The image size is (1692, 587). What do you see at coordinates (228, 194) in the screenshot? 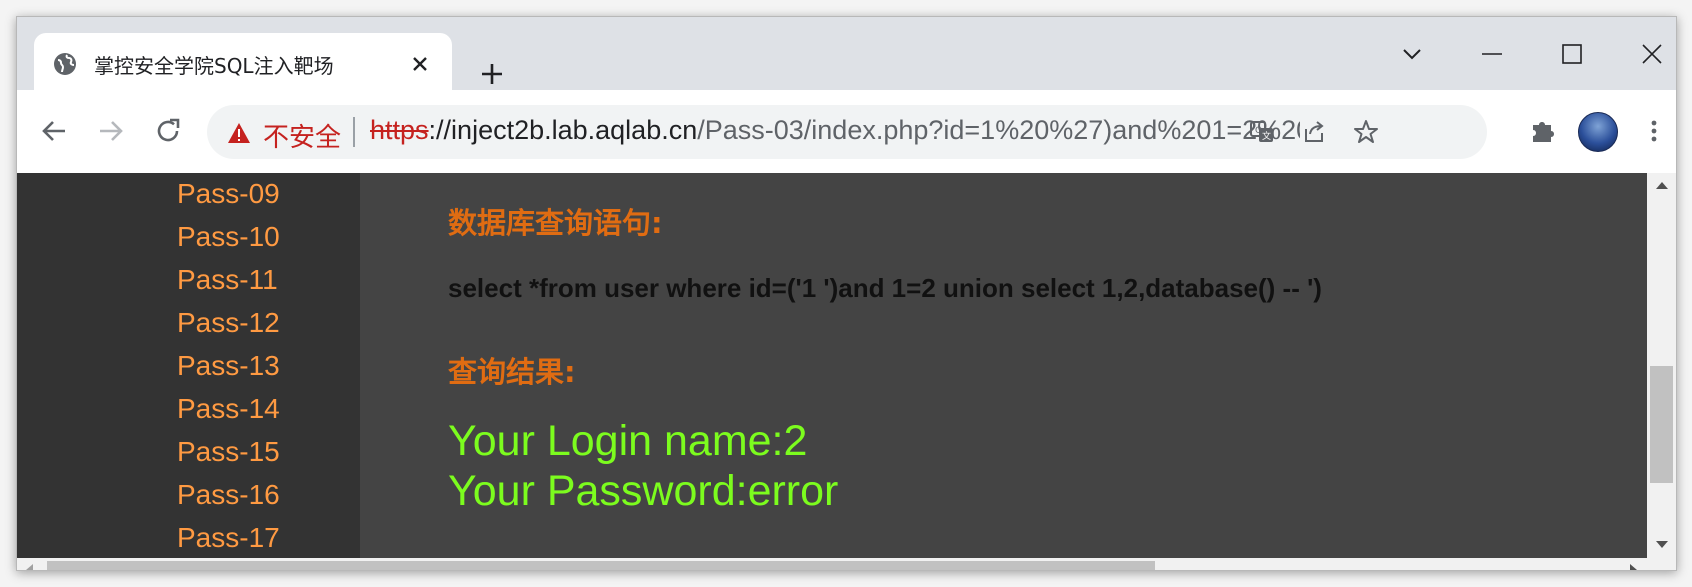
I see `sidebar-item-pass-09: Pass-09` at bounding box center [228, 194].